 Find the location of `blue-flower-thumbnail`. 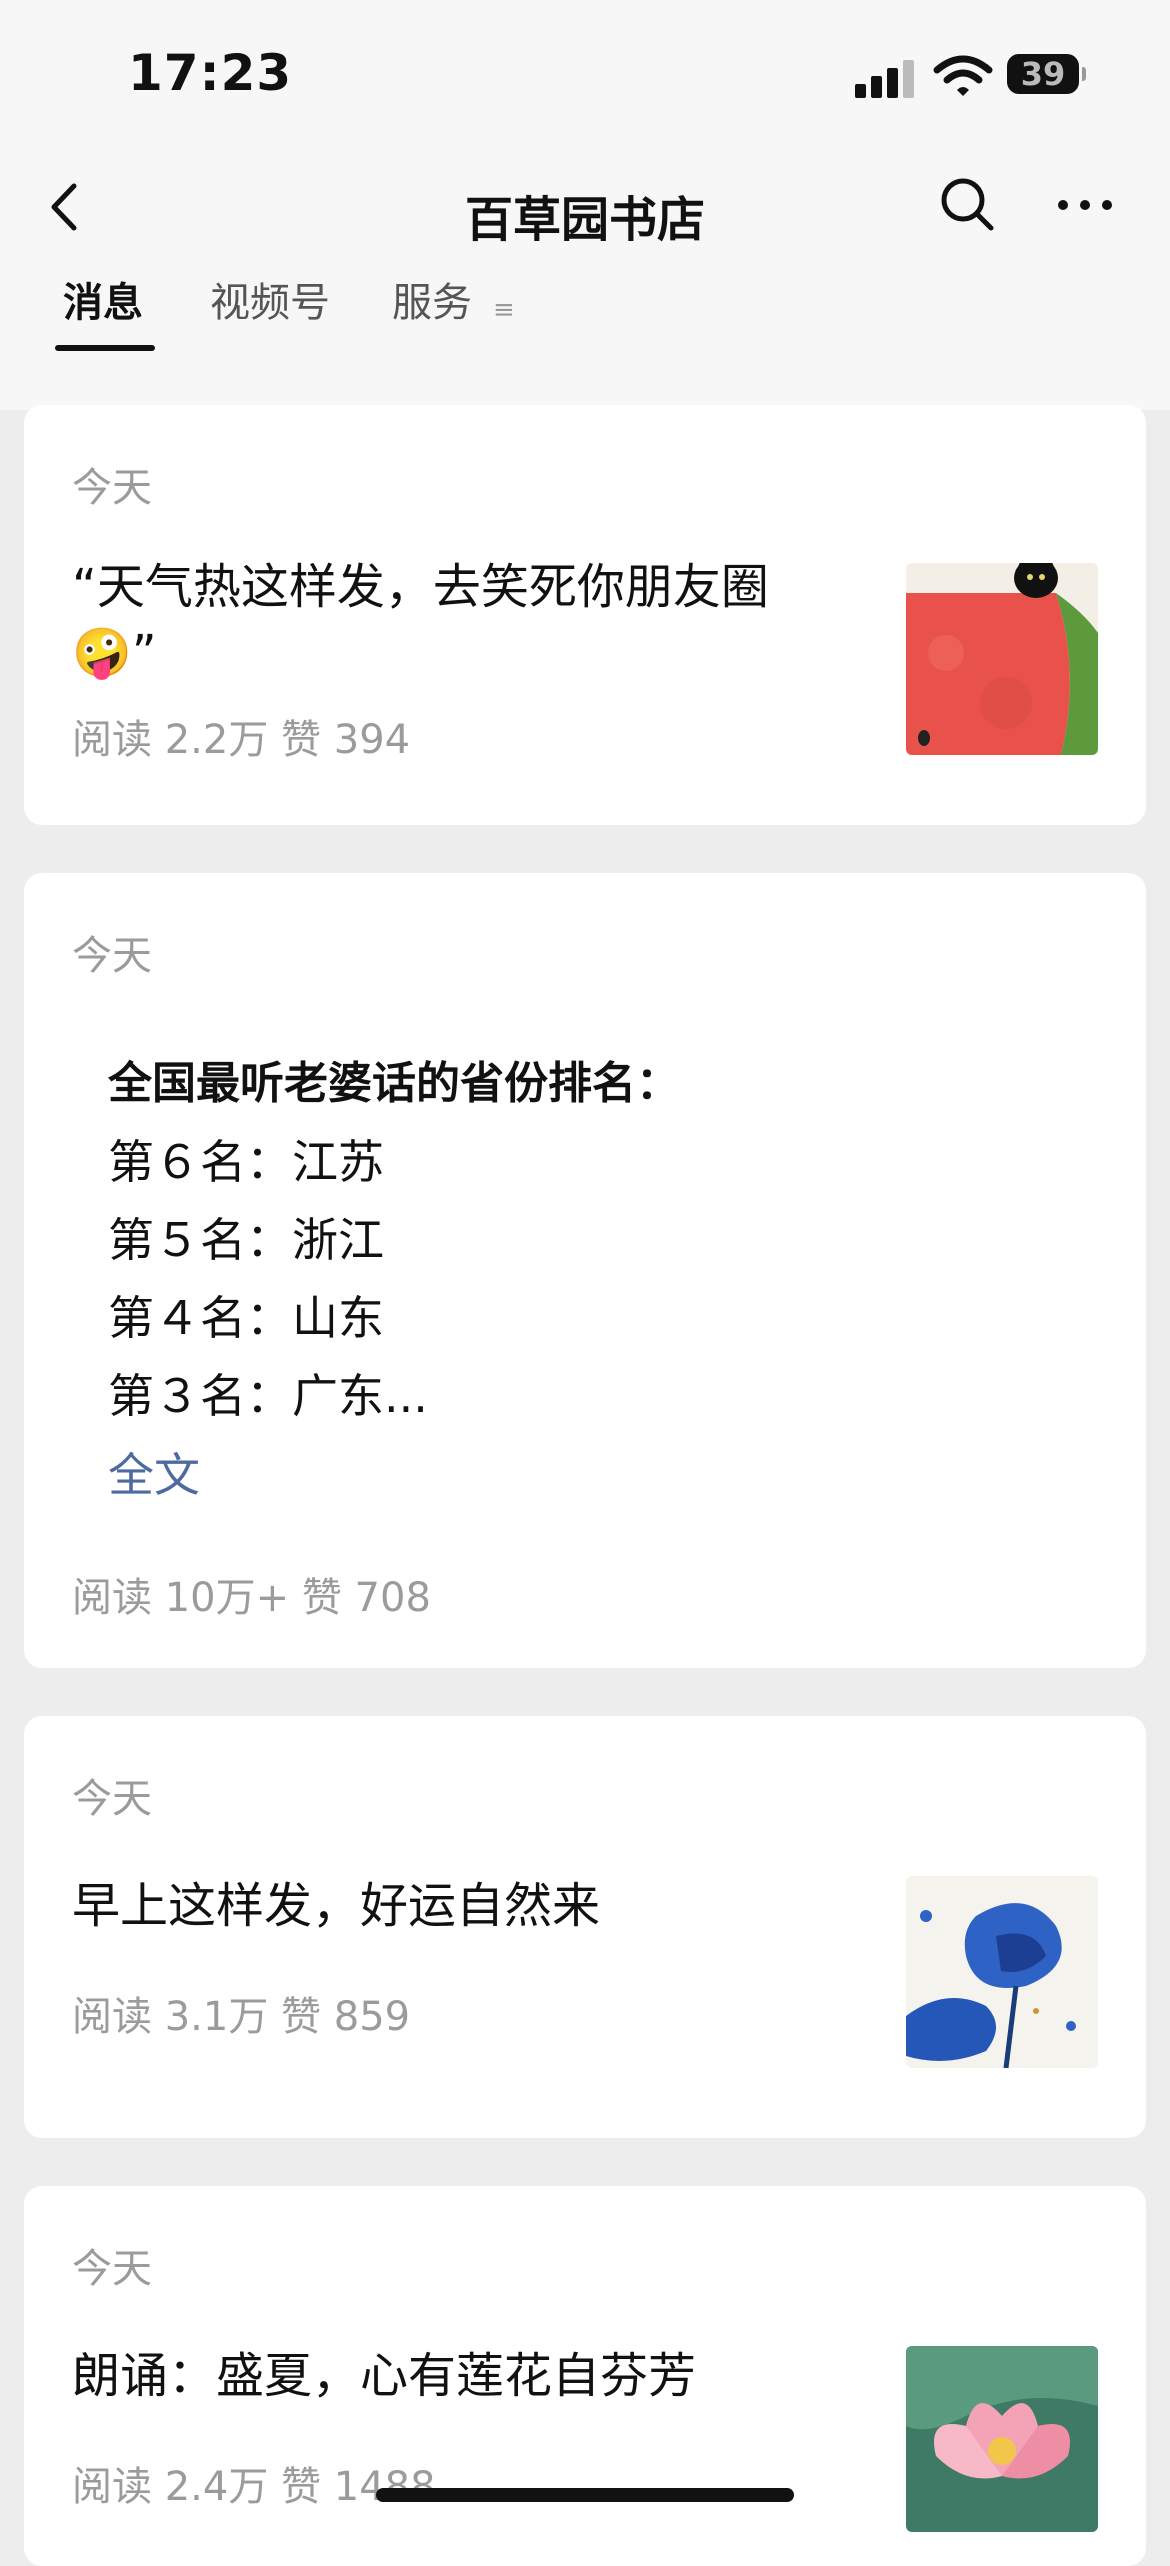

blue-flower-thumbnail is located at coordinates (1002, 1972).